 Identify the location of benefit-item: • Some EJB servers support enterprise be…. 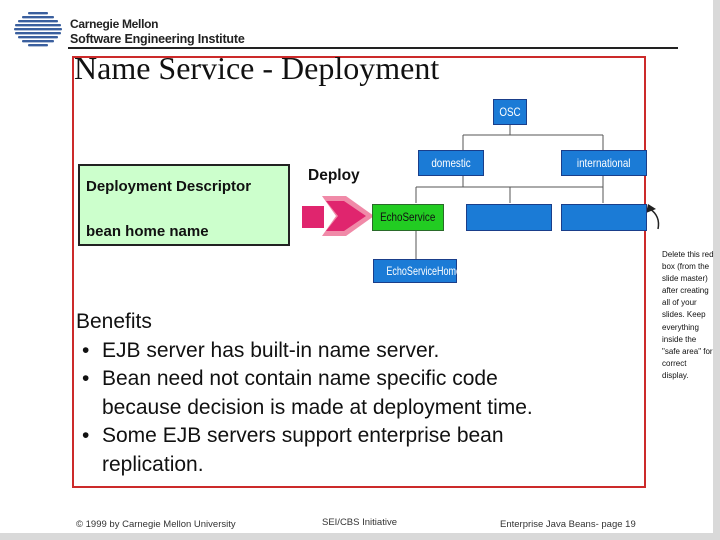
(293, 450).